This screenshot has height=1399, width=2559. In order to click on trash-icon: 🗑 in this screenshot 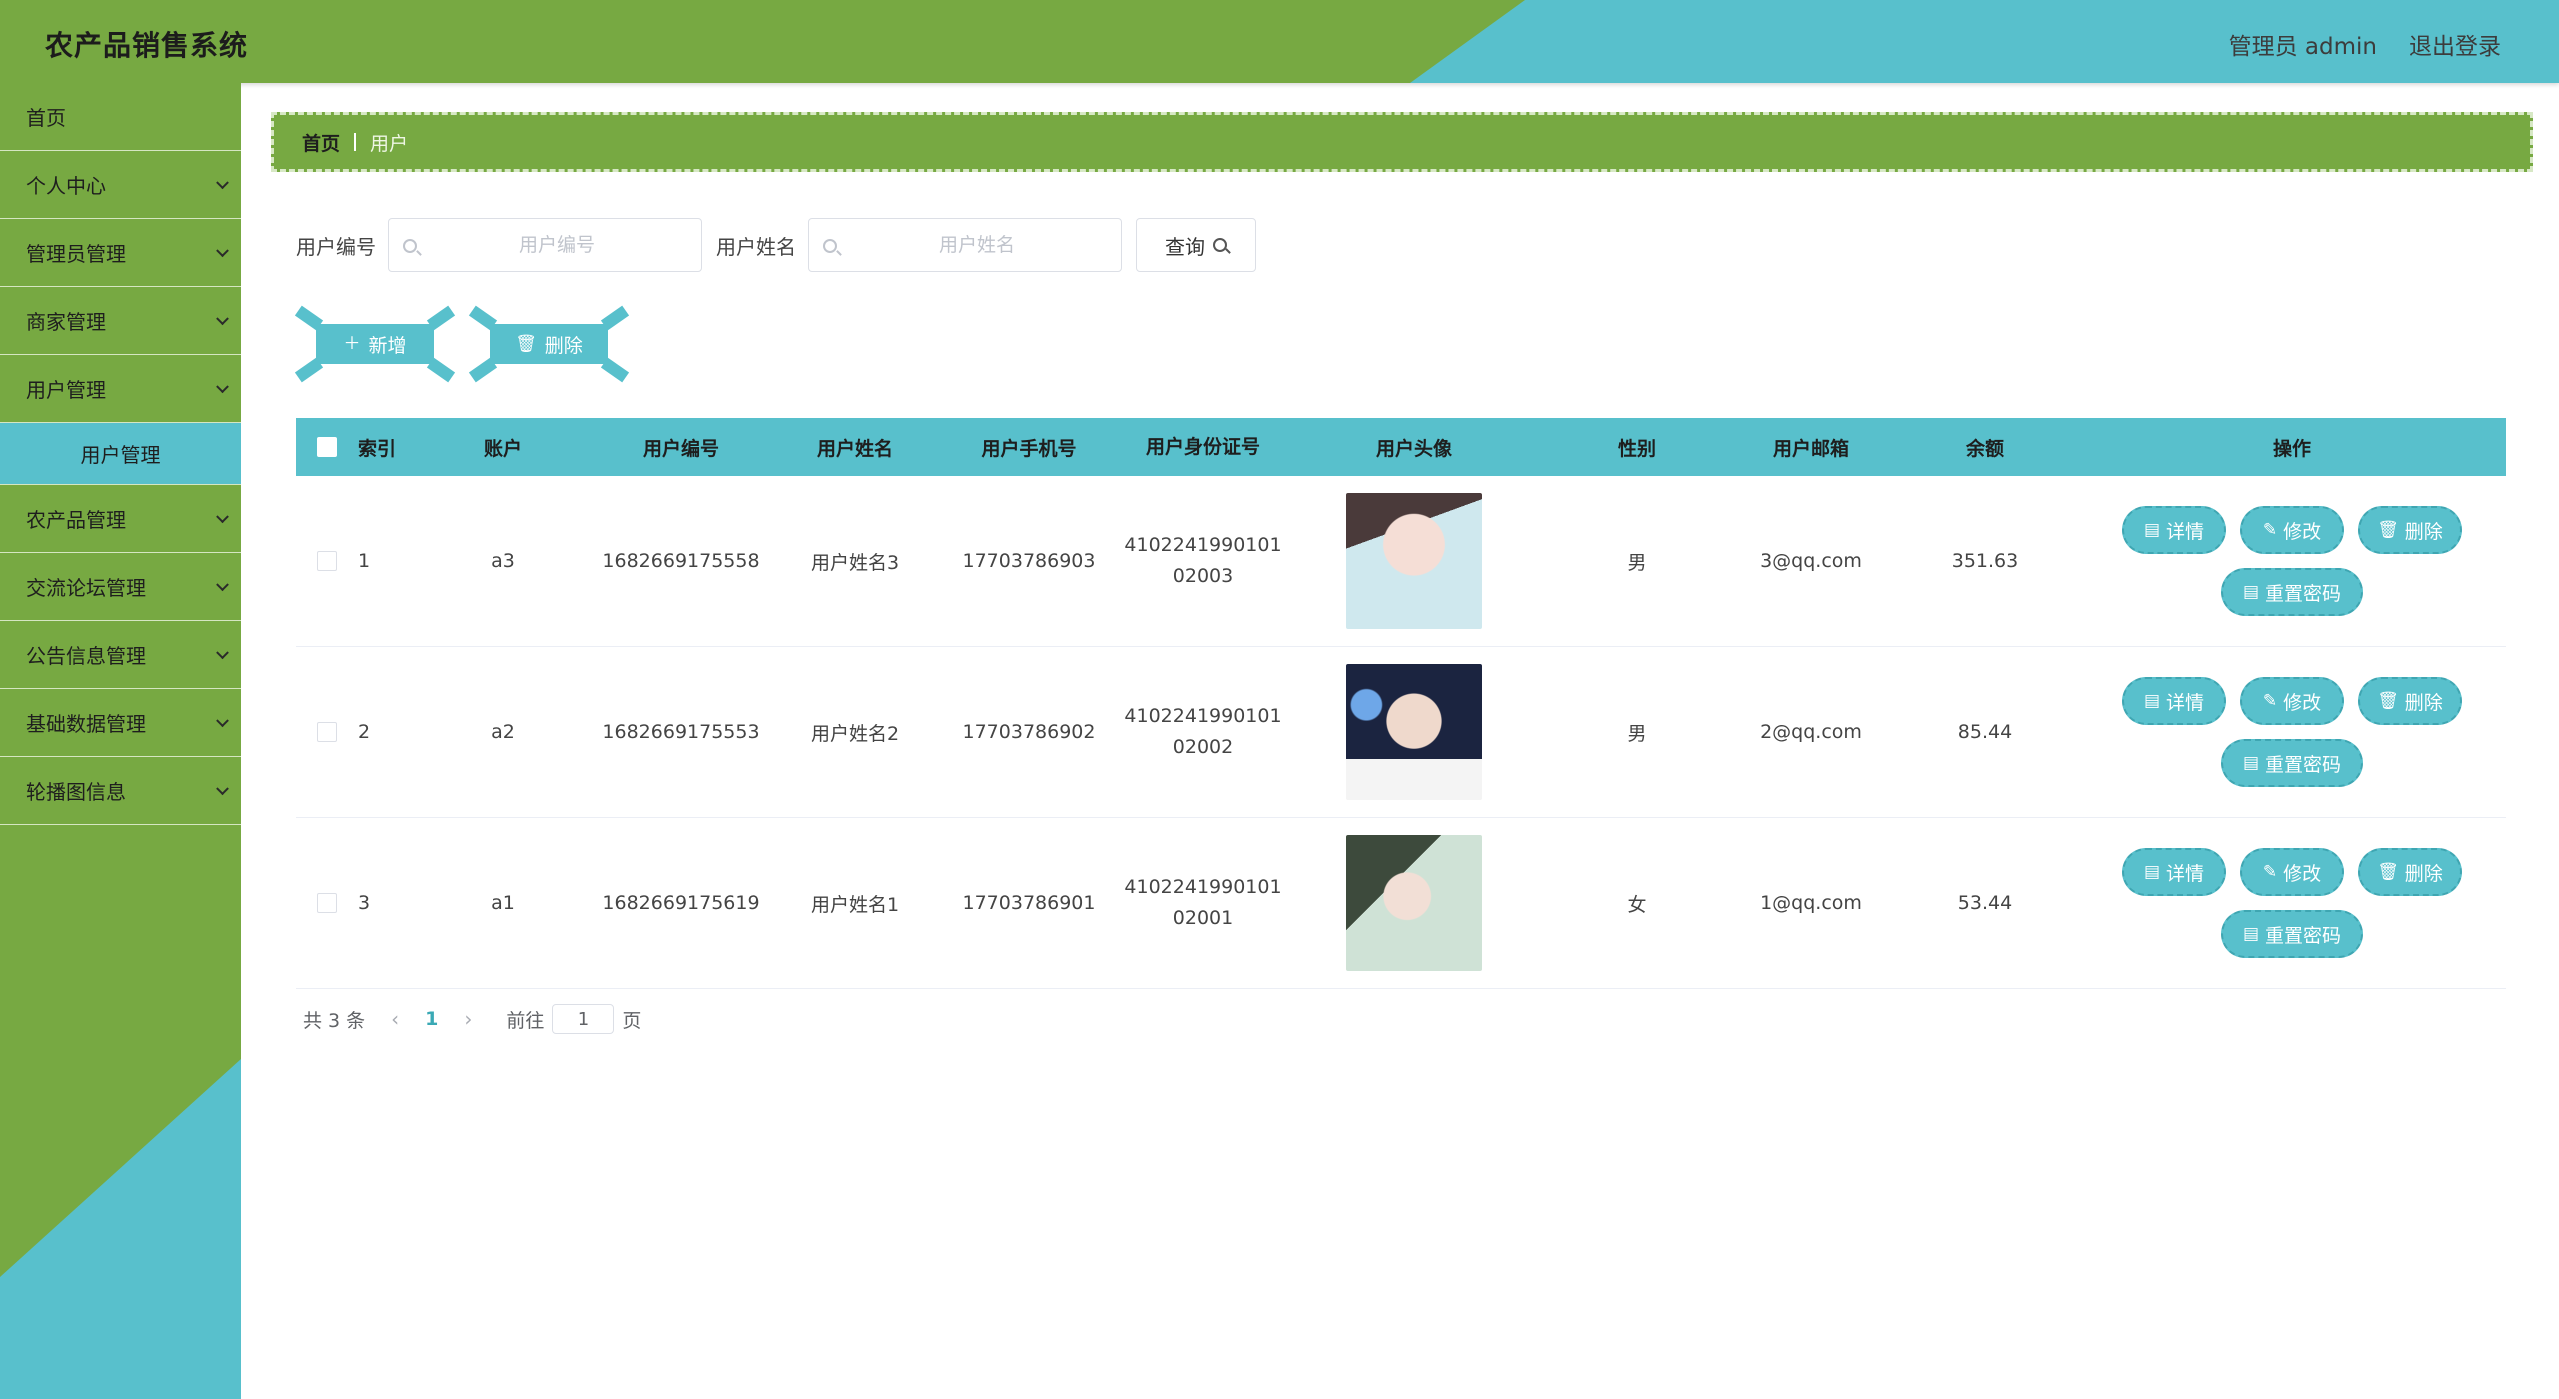, I will do `click(526, 343)`.